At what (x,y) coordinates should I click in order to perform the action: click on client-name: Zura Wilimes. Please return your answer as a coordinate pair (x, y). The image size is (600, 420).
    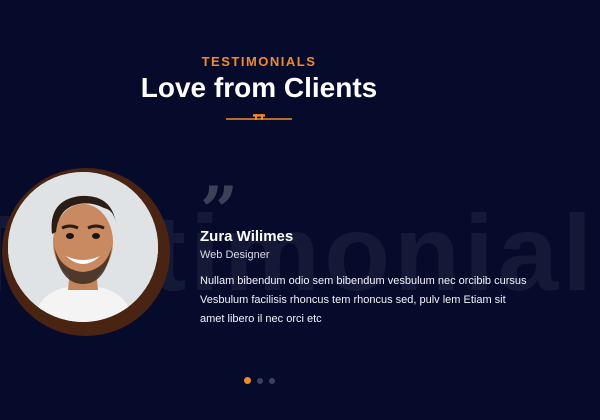
    Looking at the image, I should click on (247, 236).